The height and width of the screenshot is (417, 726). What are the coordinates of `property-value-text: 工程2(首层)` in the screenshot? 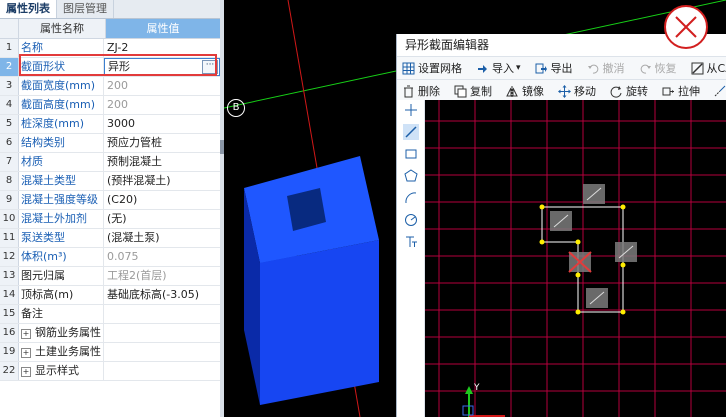 It's located at (137, 275).